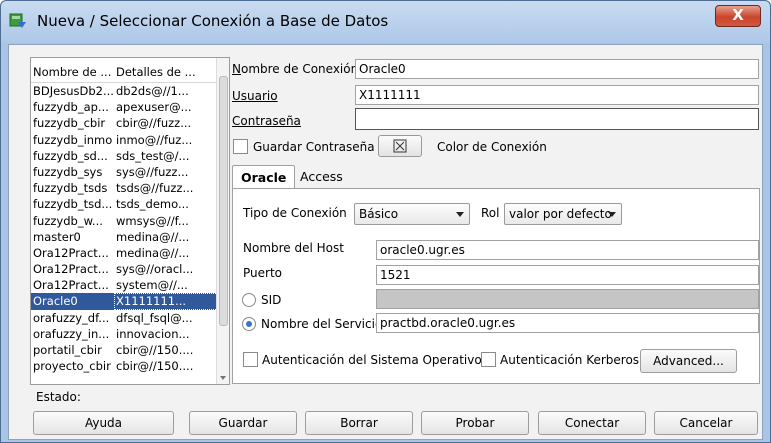  I want to click on role-select: valor por defecto, so click(563, 214).